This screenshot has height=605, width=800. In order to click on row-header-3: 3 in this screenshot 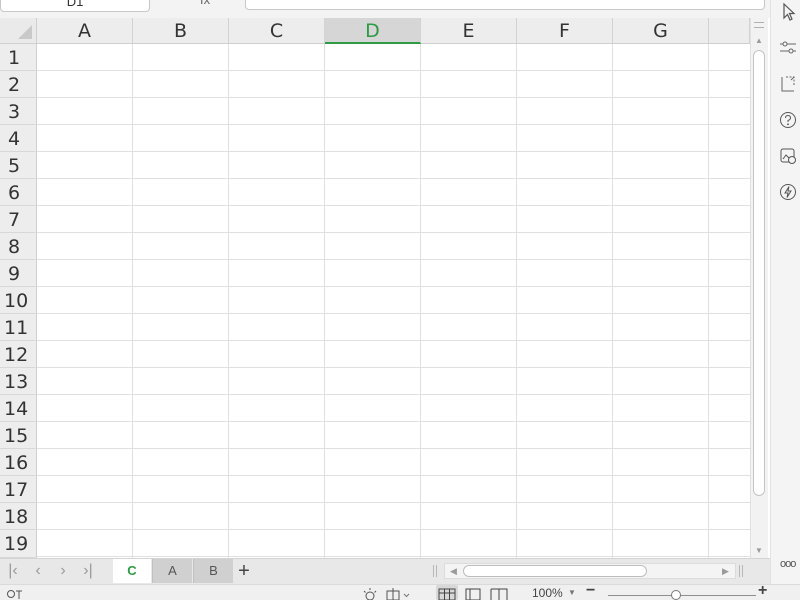, I will do `click(18, 111)`.